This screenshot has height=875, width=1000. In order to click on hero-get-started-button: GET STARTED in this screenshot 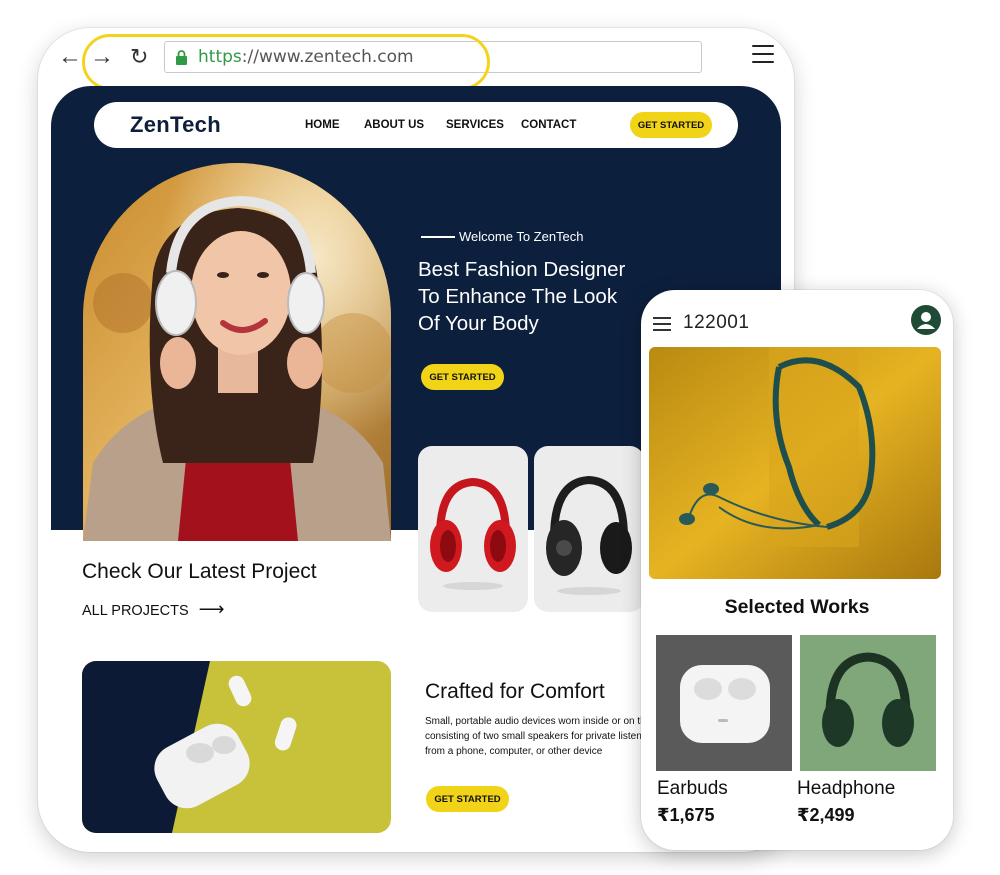, I will do `click(462, 377)`.